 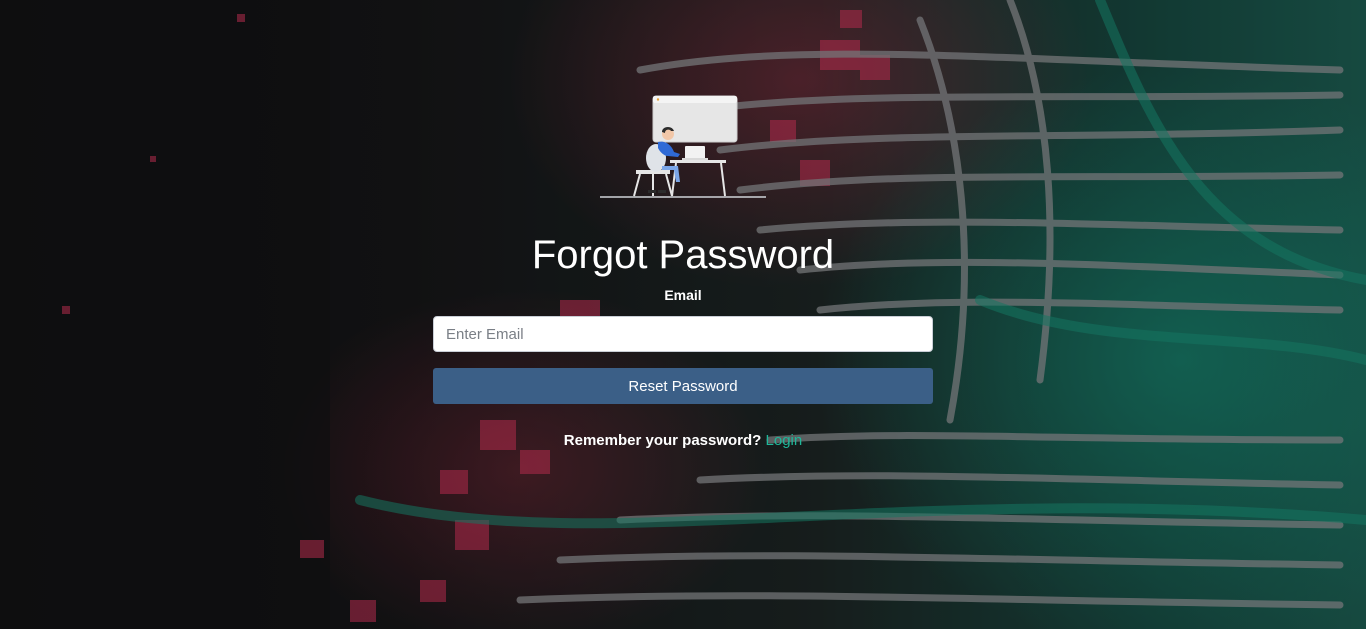 I want to click on person-at-desk-illustration, so click(x=683, y=146).